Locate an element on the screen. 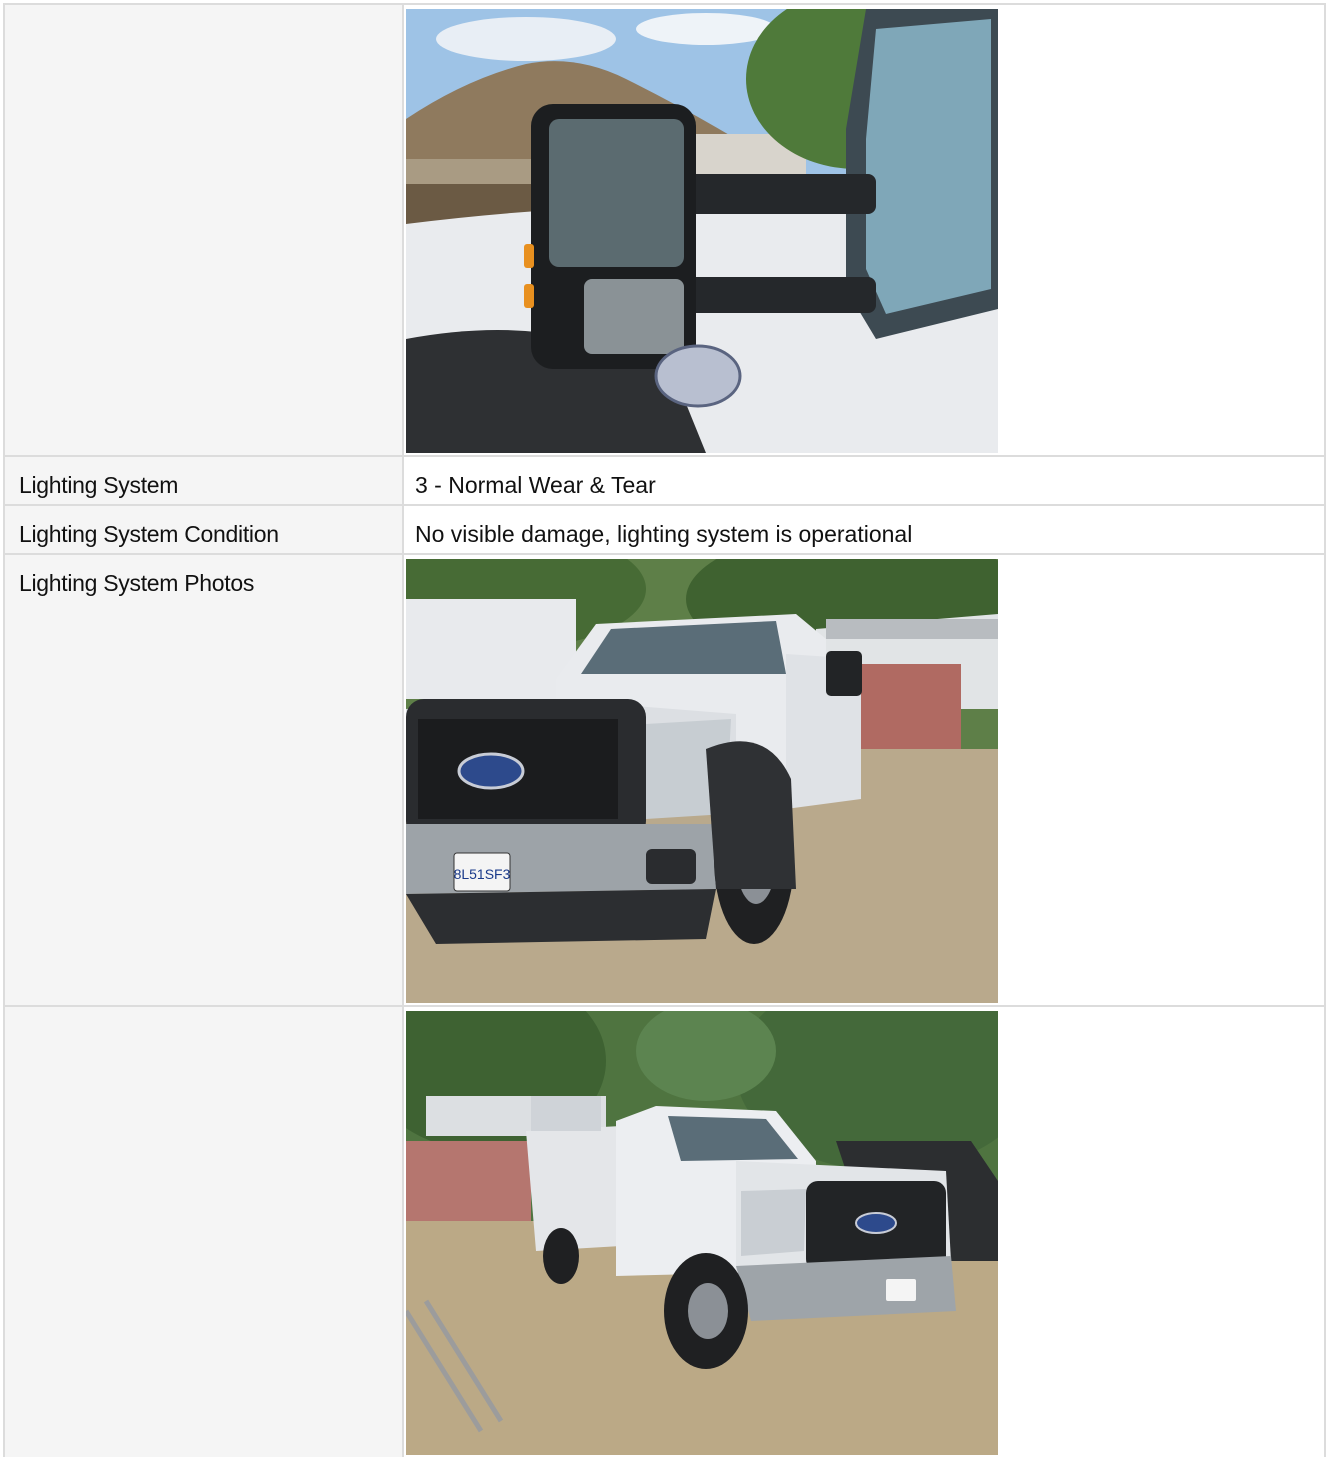 Image resolution: width=1329 pixels, height=1458 pixels. row-label-cell: Lighting System Condition is located at coordinates (203, 529).